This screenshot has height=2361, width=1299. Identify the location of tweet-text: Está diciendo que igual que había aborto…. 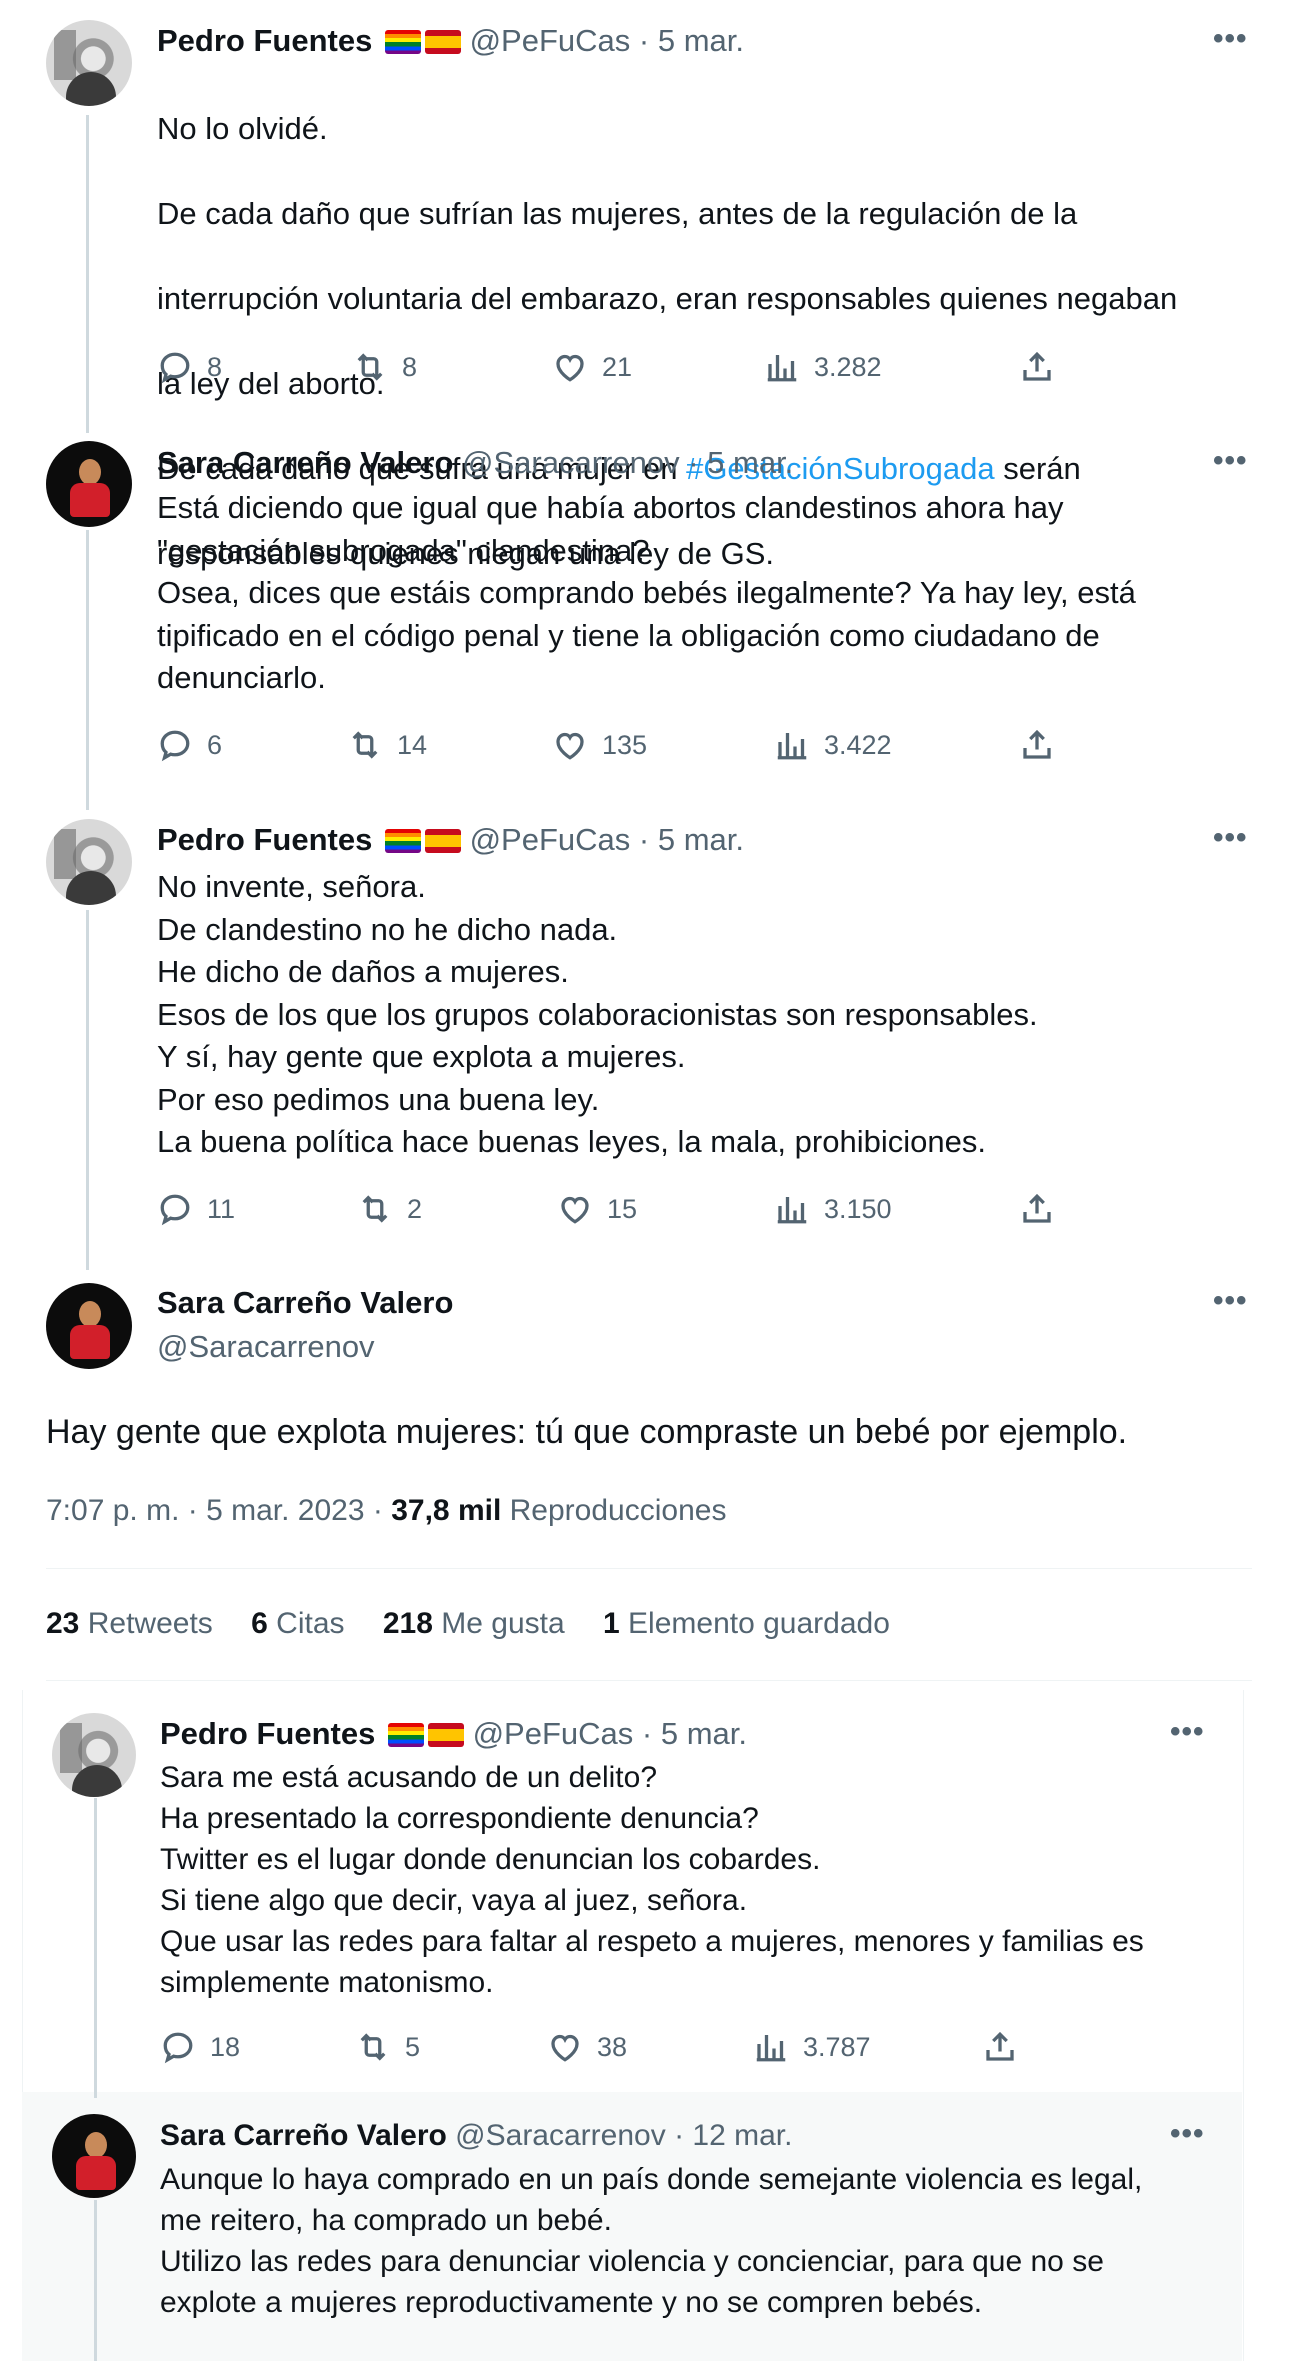
(646, 592).